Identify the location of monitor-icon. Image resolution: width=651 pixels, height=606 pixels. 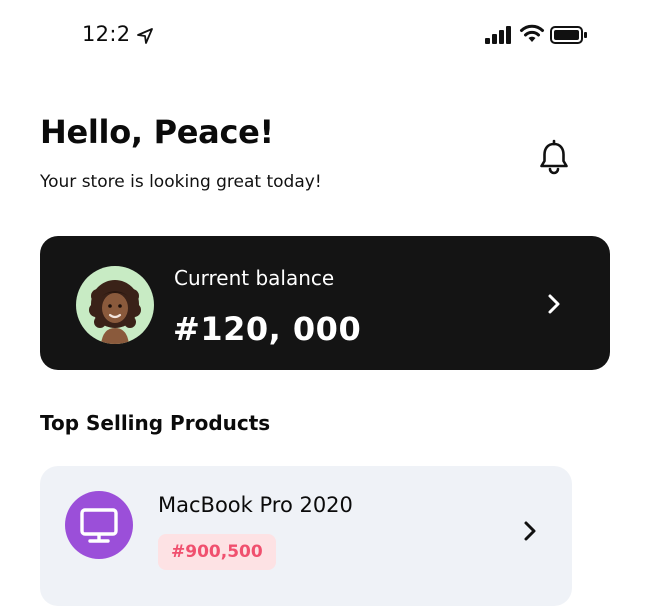
(99, 525).